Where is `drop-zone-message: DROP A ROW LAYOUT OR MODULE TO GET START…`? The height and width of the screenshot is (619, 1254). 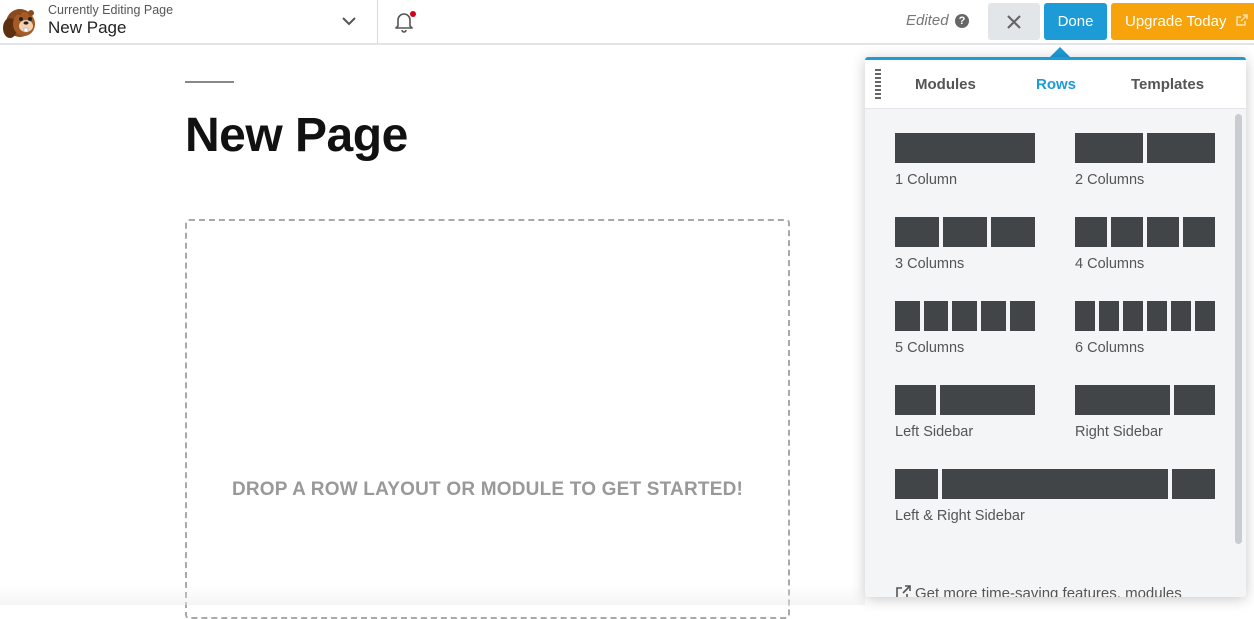
drop-zone-message: DROP A ROW LAYOUT OR MODULE TO GET START… is located at coordinates (487, 489).